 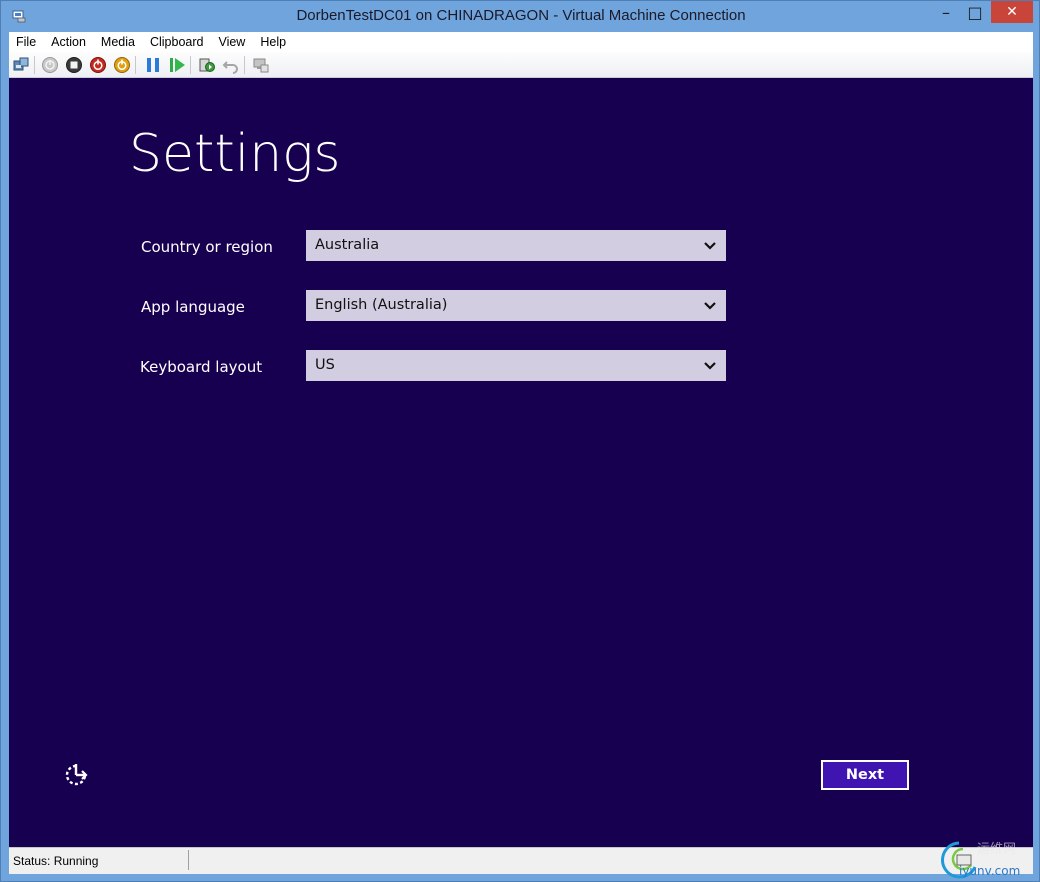 What do you see at coordinates (76, 775) in the screenshot?
I see `ease-of-access-icon` at bounding box center [76, 775].